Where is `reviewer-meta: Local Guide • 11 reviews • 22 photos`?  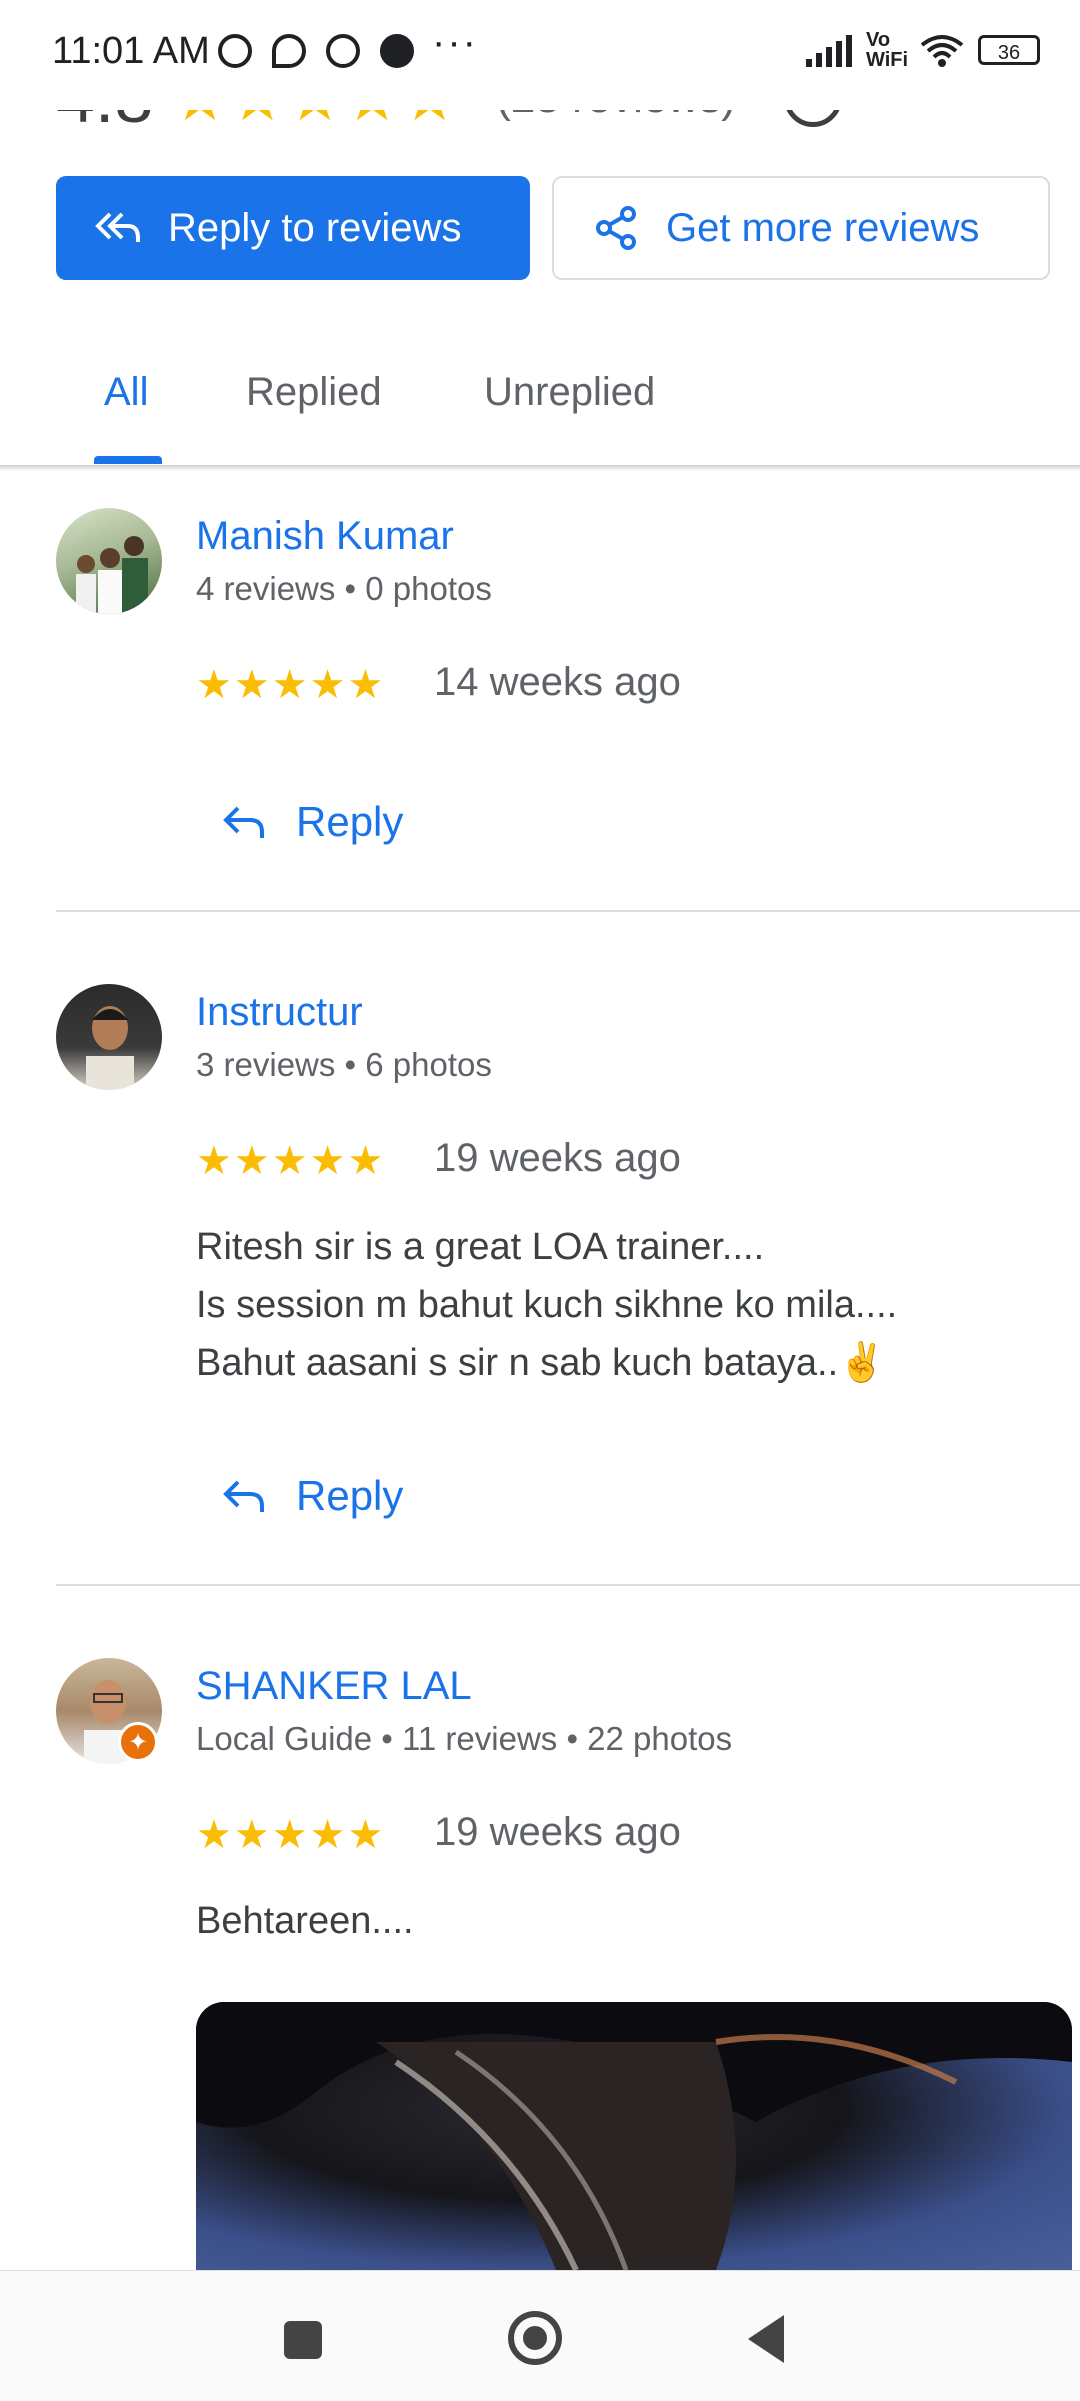 reviewer-meta: Local Guide • 11 reviews • 22 photos is located at coordinates (464, 1738).